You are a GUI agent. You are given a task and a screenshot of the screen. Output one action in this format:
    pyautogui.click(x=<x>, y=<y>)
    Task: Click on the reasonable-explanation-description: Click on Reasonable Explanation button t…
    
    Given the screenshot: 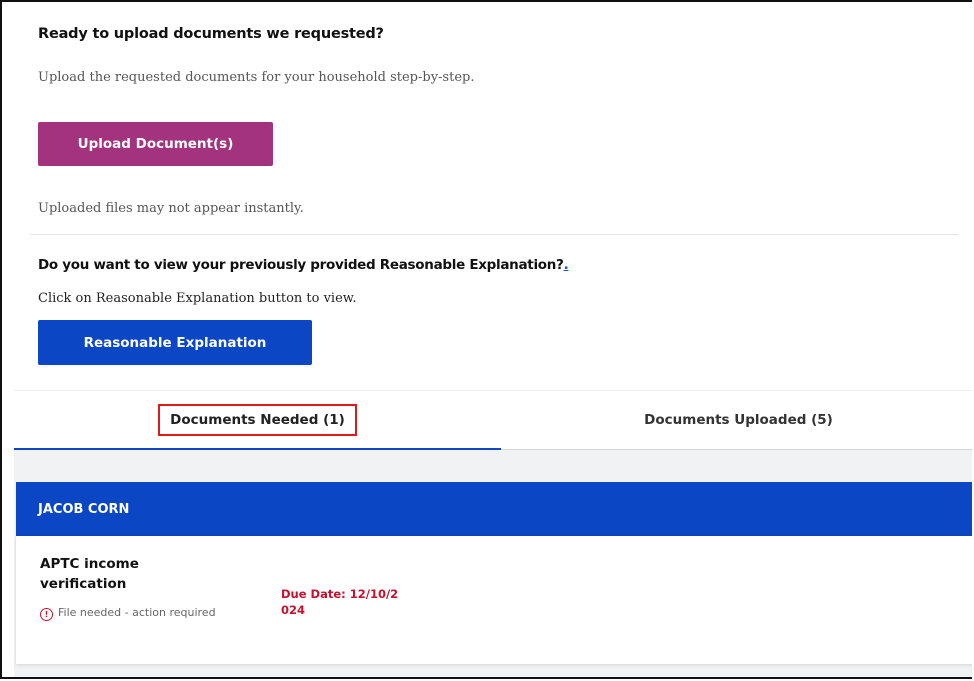 What is the action you would take?
    pyautogui.click(x=197, y=298)
    